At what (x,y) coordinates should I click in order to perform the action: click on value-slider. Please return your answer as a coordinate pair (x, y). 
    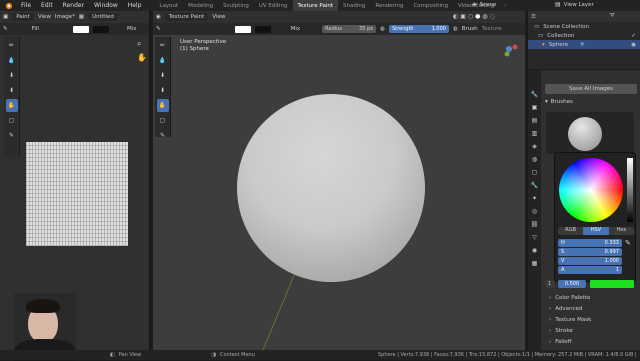
    Looking at the image, I should click on (630, 190).